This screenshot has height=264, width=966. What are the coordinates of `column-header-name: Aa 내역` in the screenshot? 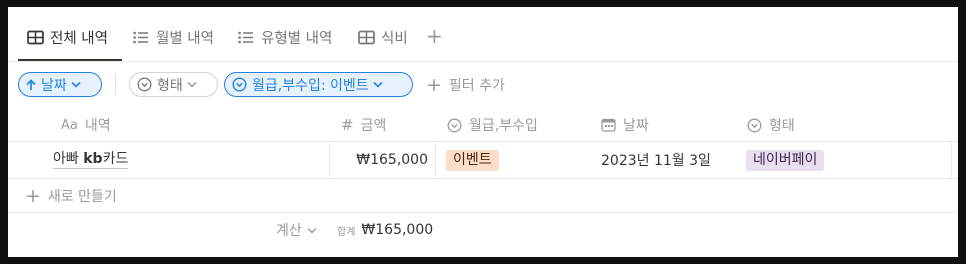 It's located at (86, 125).